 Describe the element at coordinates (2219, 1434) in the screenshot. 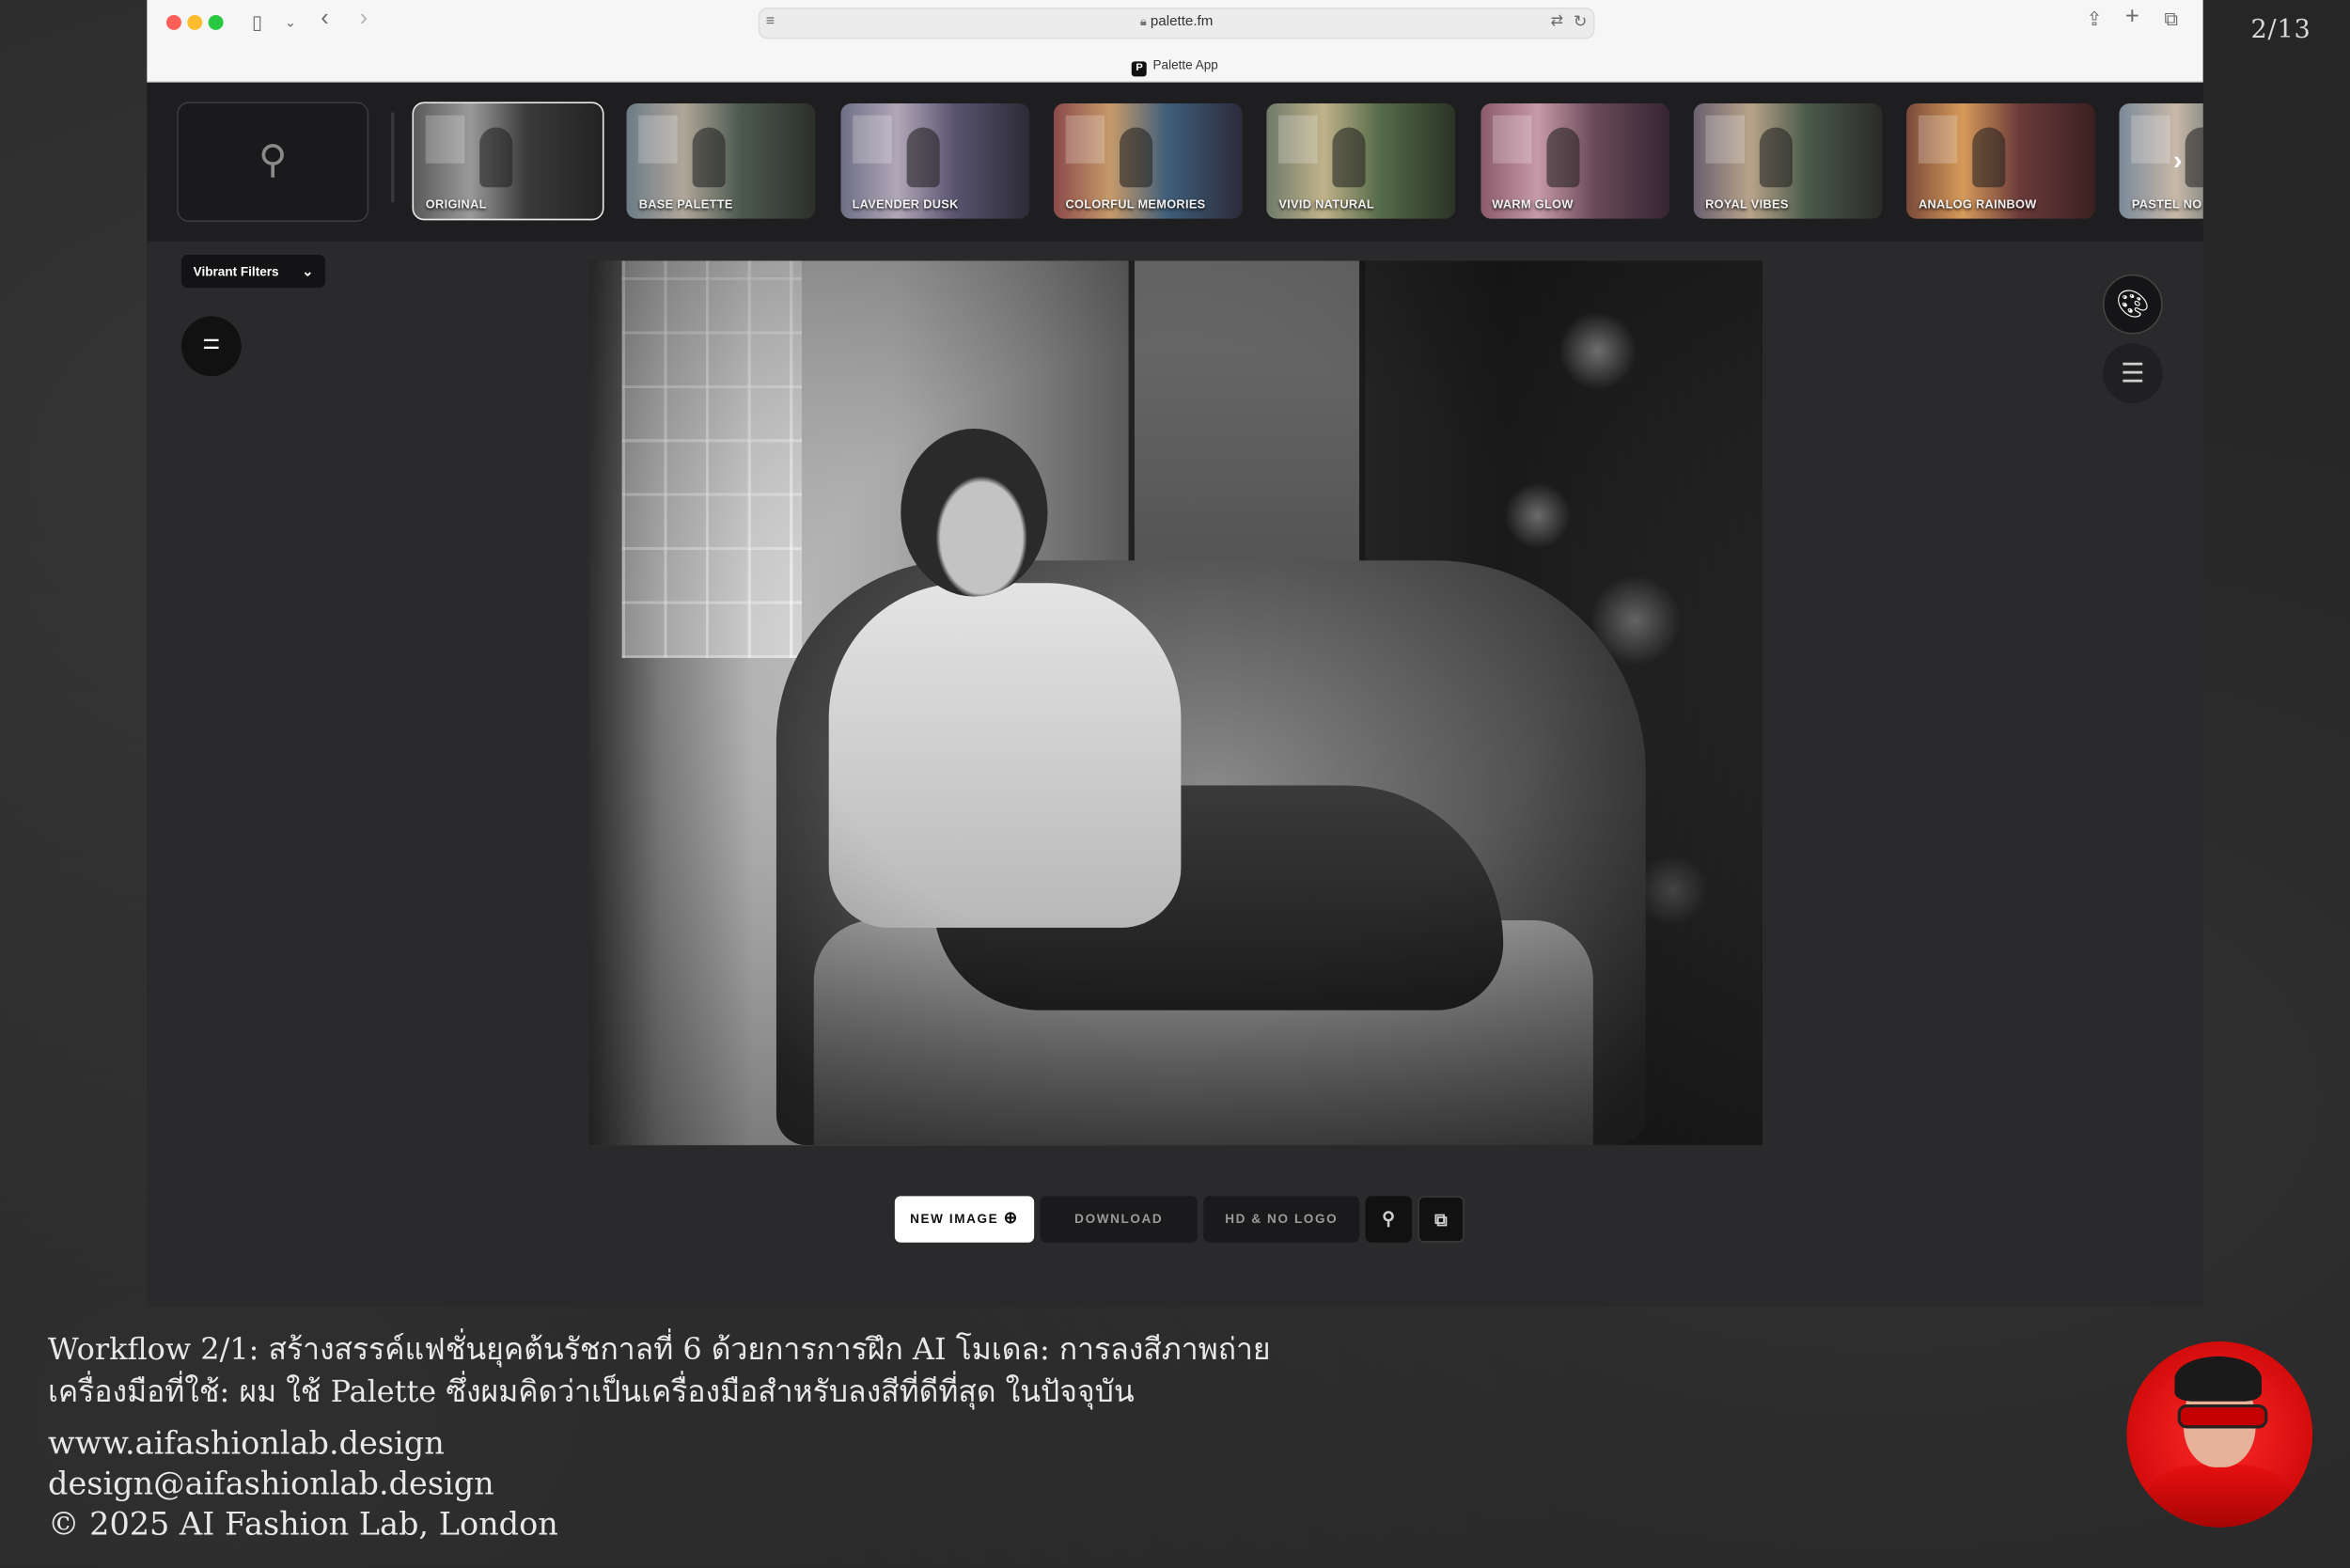

I see `avatar` at that location.